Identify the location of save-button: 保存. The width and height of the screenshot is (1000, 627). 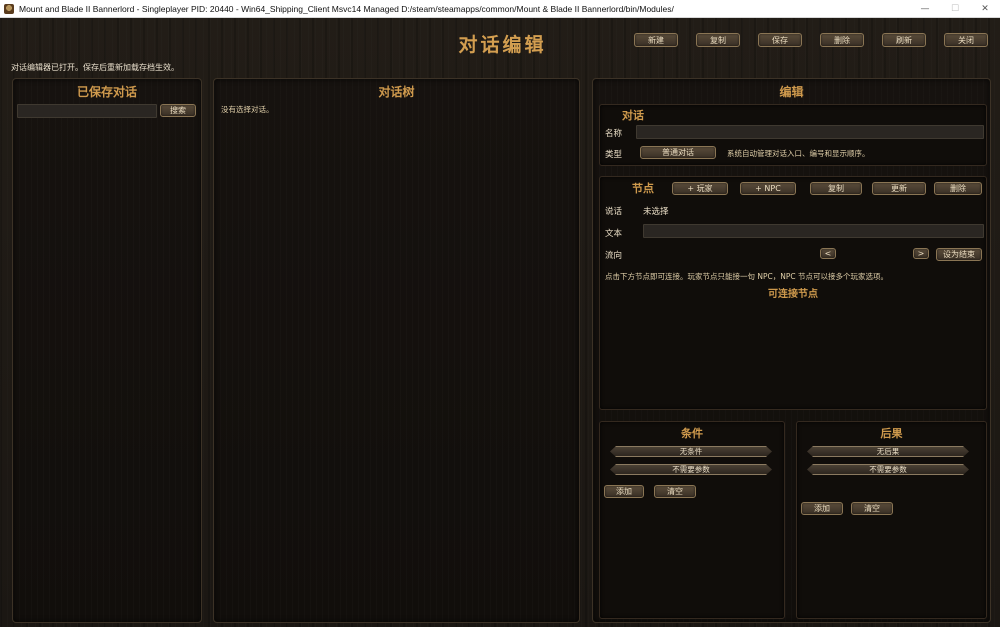
(780, 40).